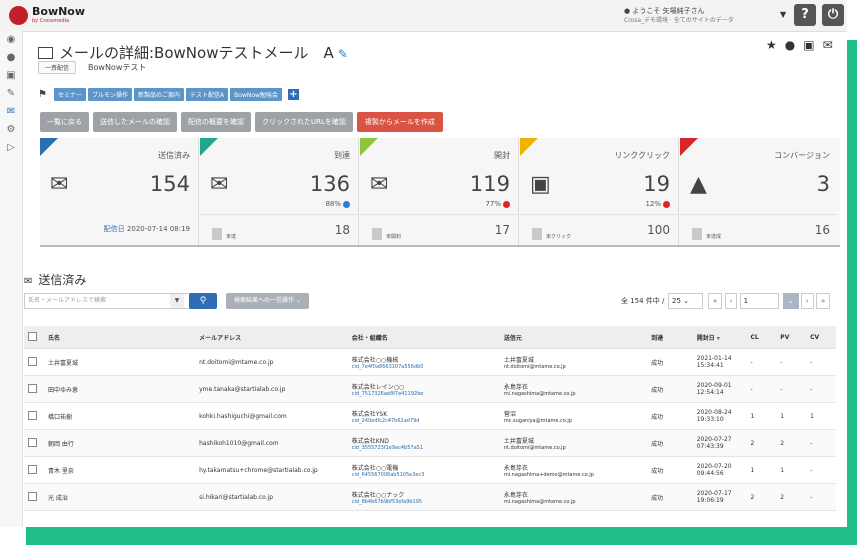 The height and width of the screenshot is (545, 857). I want to click on column-header-name: 氏名, so click(119, 337).